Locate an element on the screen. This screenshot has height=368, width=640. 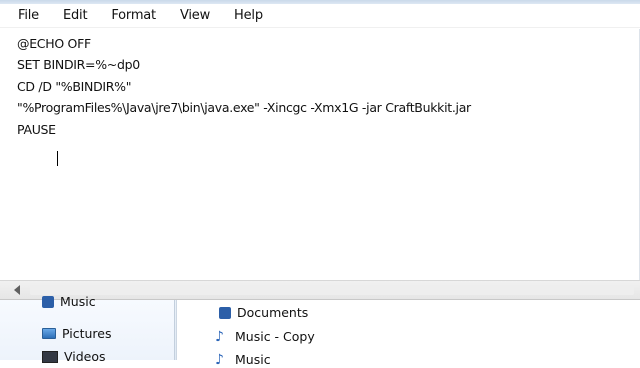
editor-line: PAUSE is located at coordinates (36, 129).